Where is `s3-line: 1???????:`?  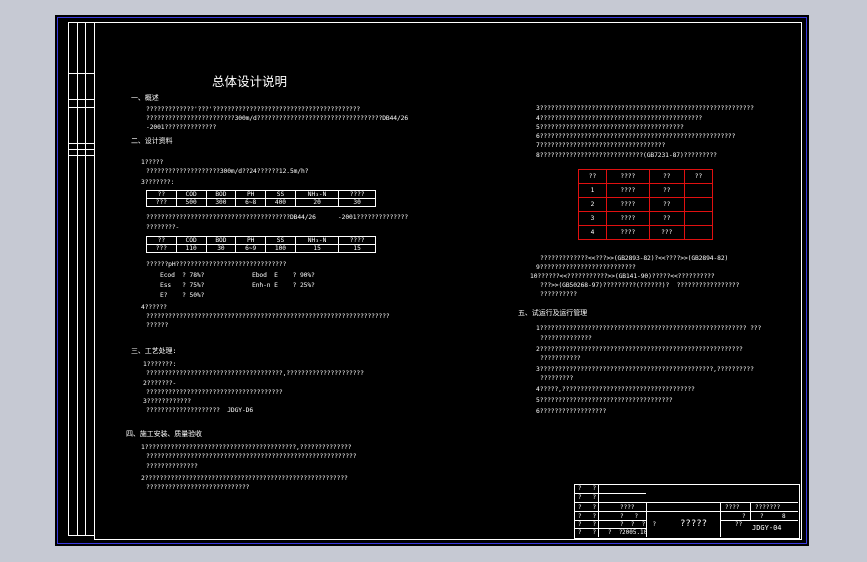 s3-line: 1???????: is located at coordinates (160, 364).